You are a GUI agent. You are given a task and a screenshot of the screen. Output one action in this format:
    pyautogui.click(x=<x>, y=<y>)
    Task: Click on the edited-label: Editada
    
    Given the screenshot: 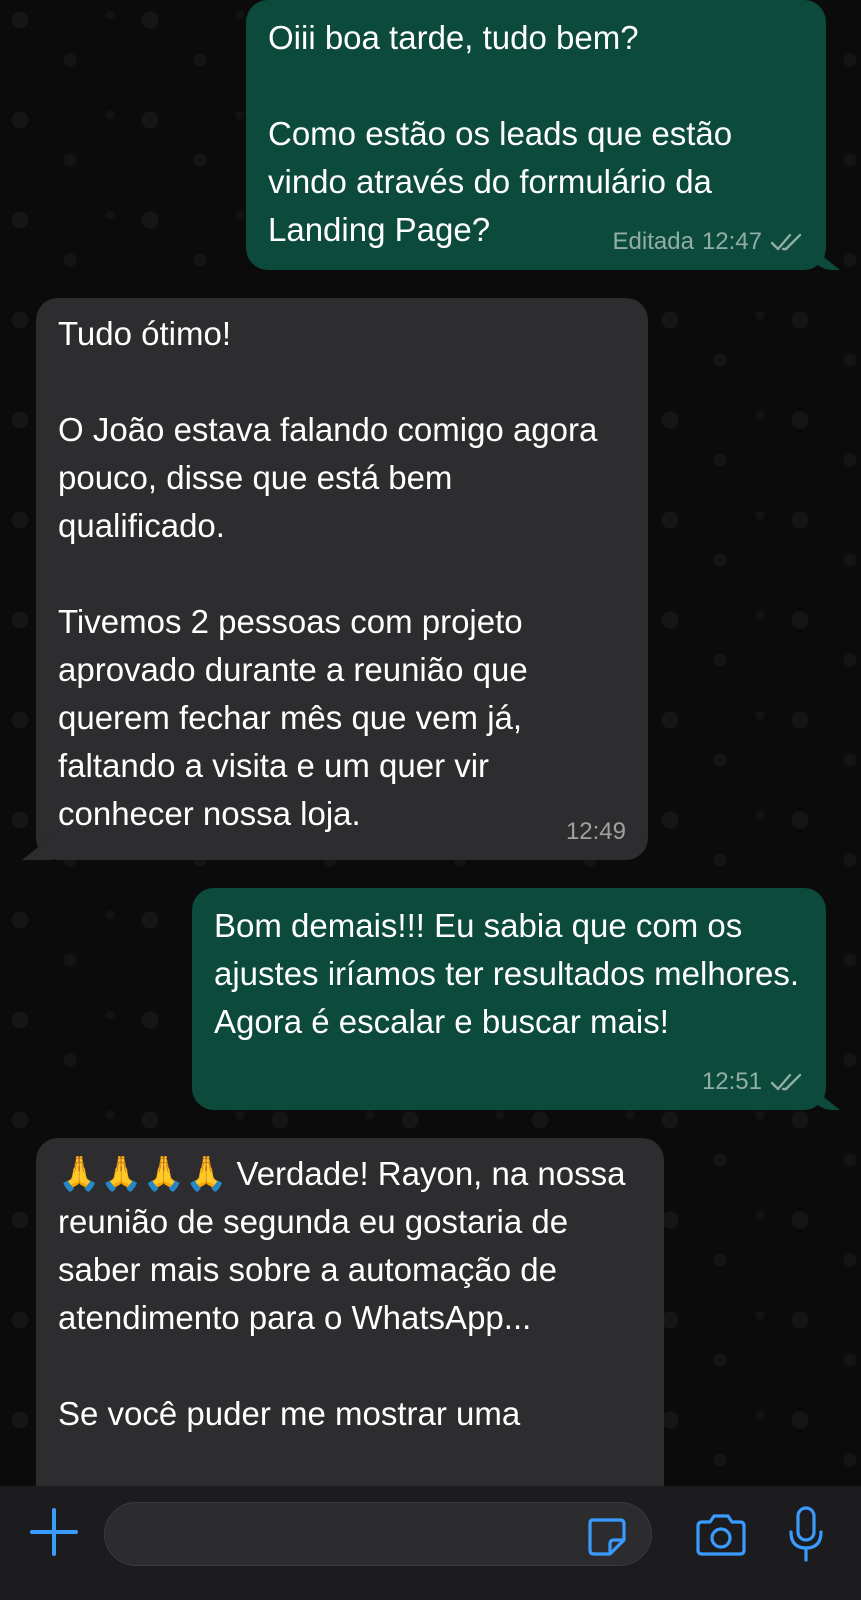 What is the action you would take?
    pyautogui.click(x=653, y=241)
    